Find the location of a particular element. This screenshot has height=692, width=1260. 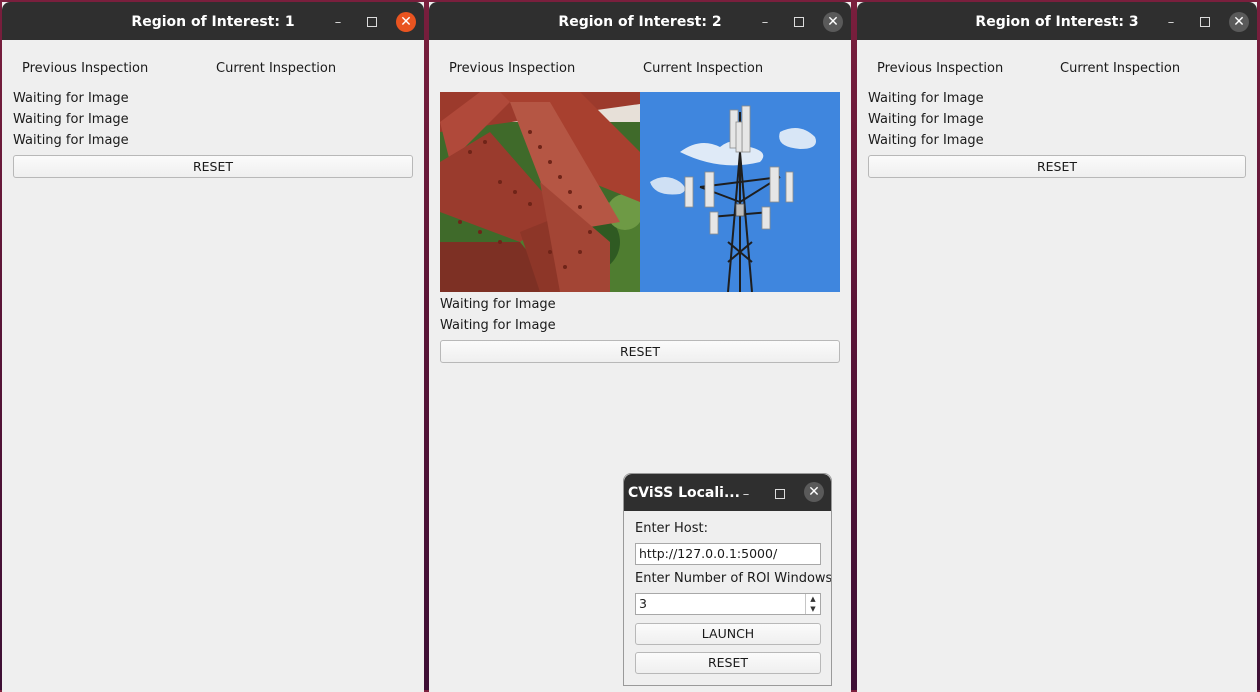

current-inspection-image is located at coordinates (740, 192).